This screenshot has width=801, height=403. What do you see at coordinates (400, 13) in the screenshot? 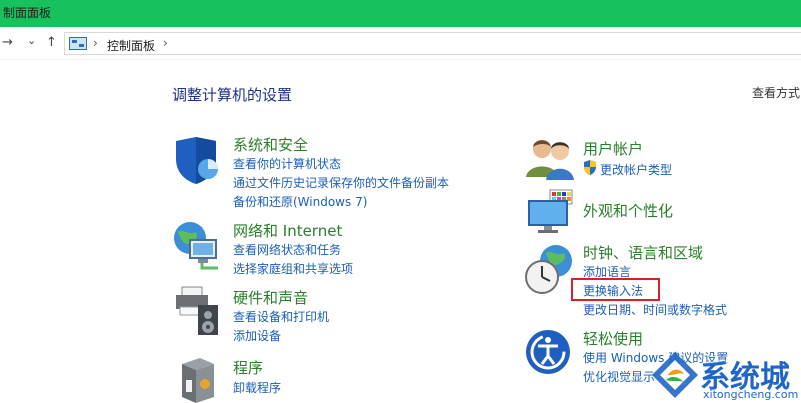
I see `title-bar: 制面面板` at bounding box center [400, 13].